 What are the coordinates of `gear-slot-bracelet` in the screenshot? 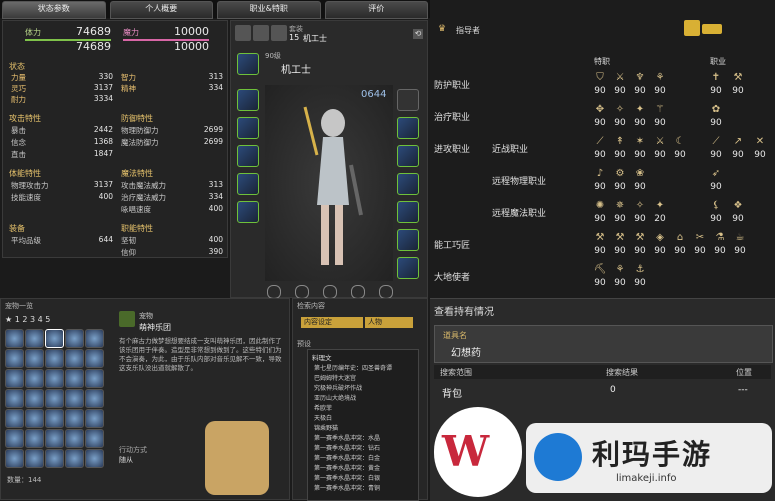 It's located at (408, 184).